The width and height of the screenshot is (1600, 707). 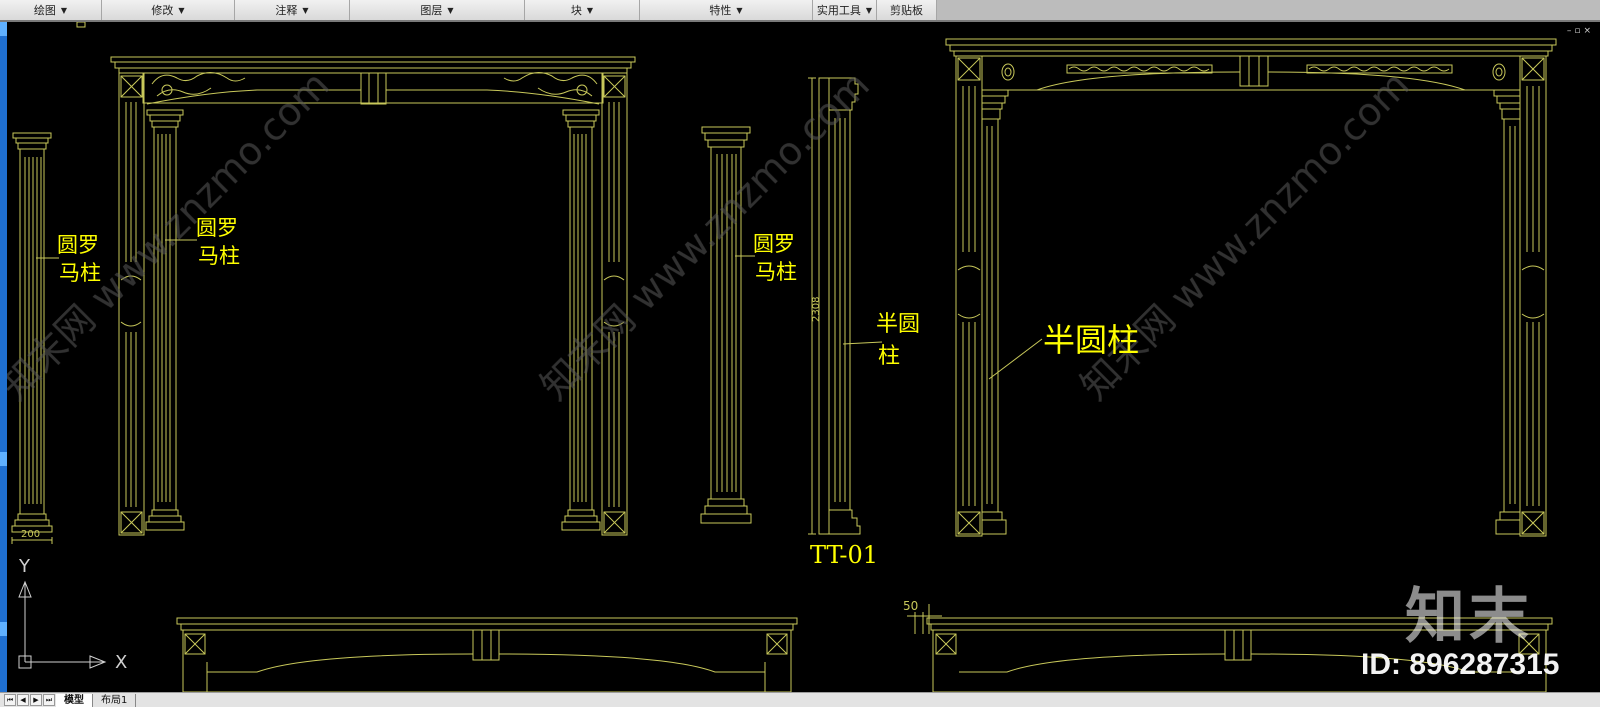 I want to click on ucs-labels: Y X, so click(x=72, y=614).